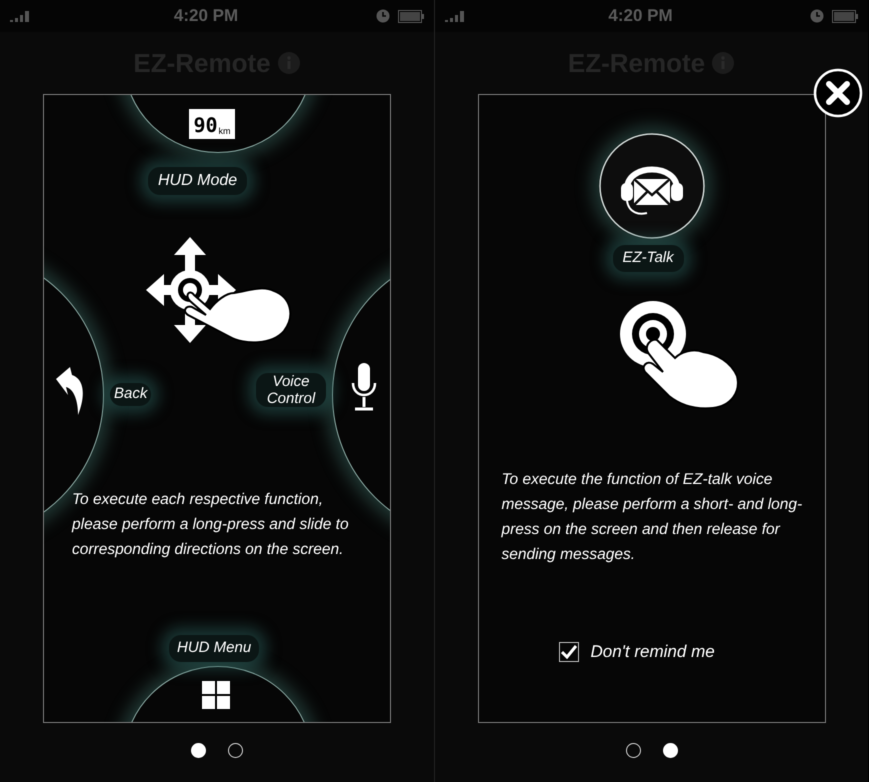 The height and width of the screenshot is (782, 869). What do you see at coordinates (651, 186) in the screenshot?
I see `headset-mail-icon` at bounding box center [651, 186].